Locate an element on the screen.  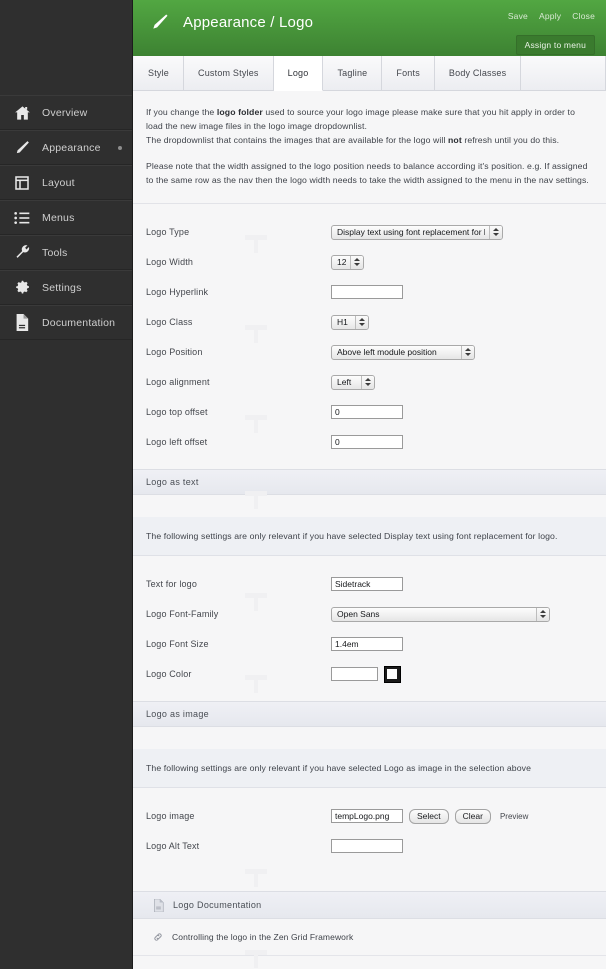
row-control: Open Sans is located at coordinates (462, 614).